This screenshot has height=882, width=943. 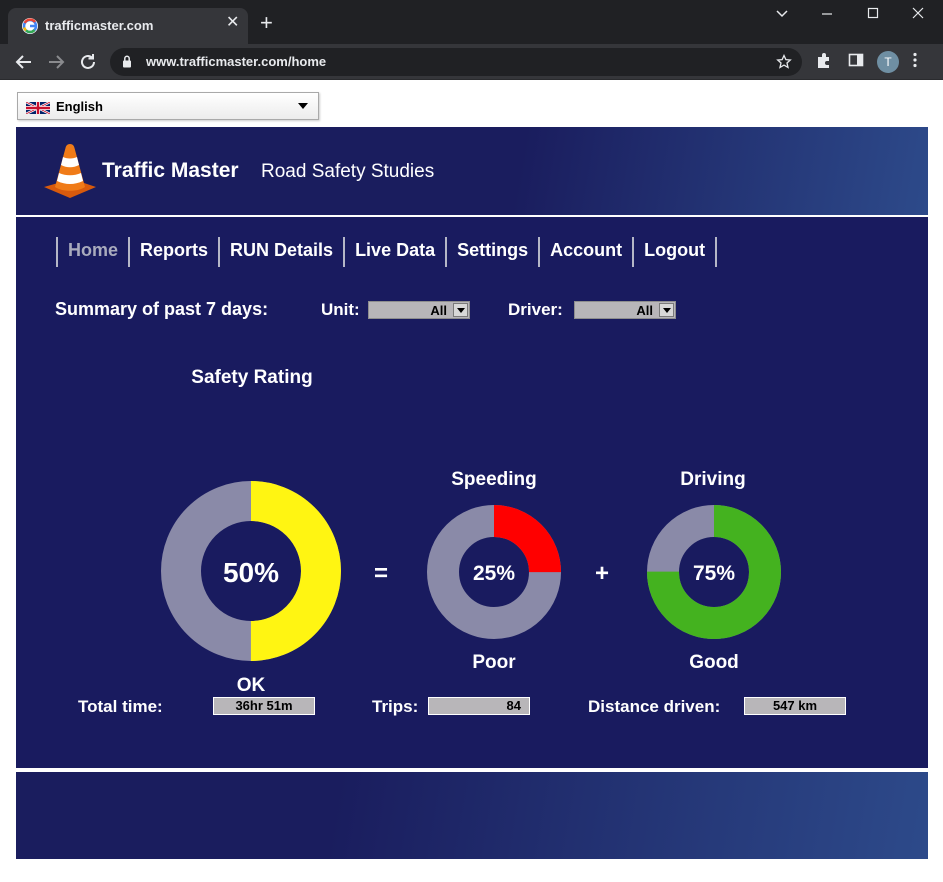 I want to click on distance-value: 547 km, so click(x=795, y=706).